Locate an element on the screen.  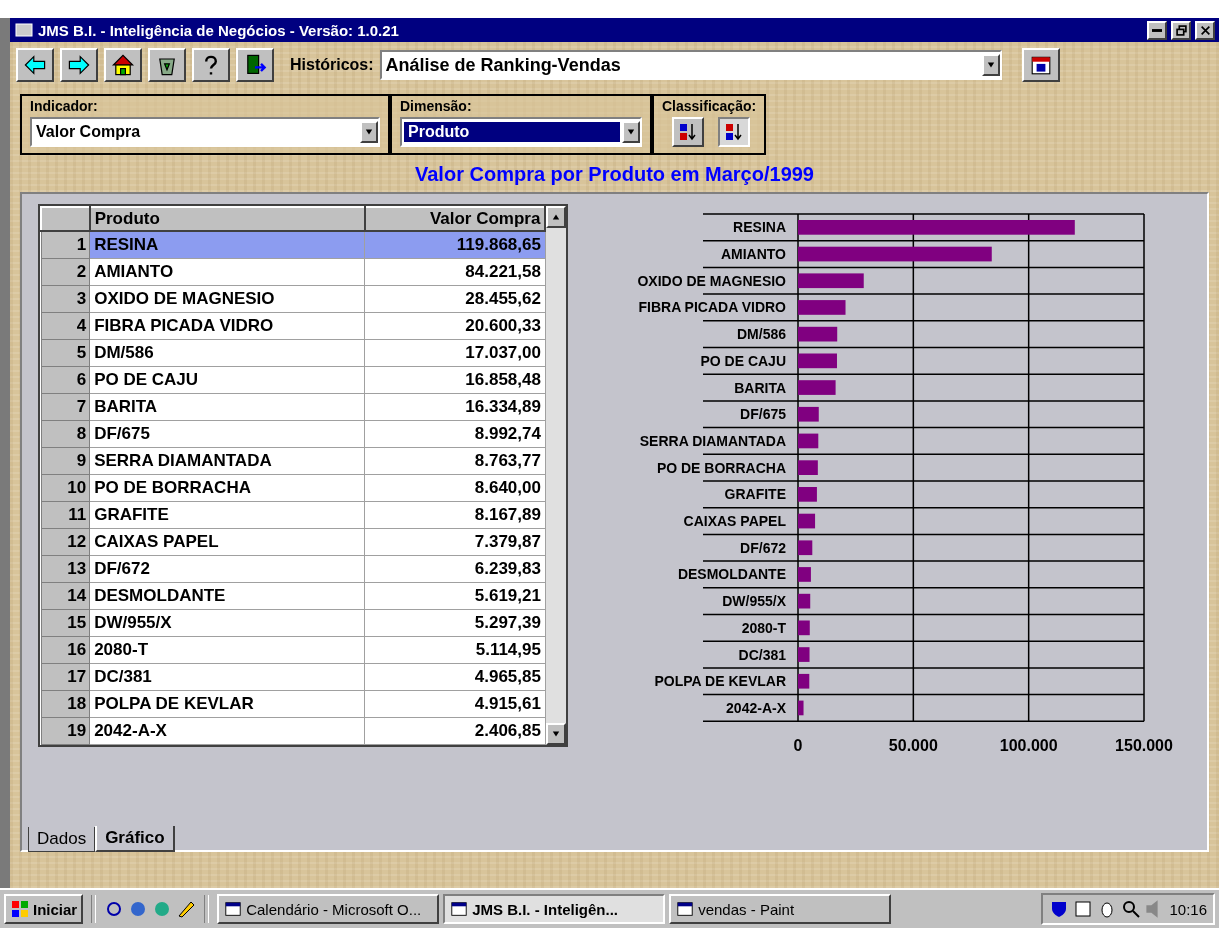
table-cell: 7.379,87 is located at coordinates (455, 542).